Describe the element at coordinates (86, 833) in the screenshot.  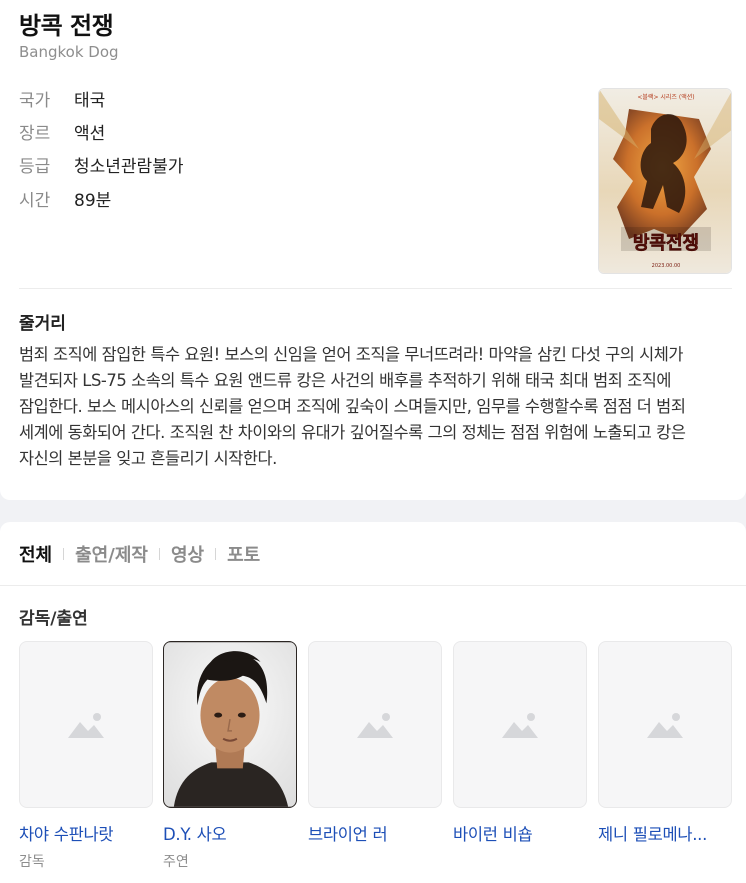
I see `person-name: 차야 수판나랏` at that location.